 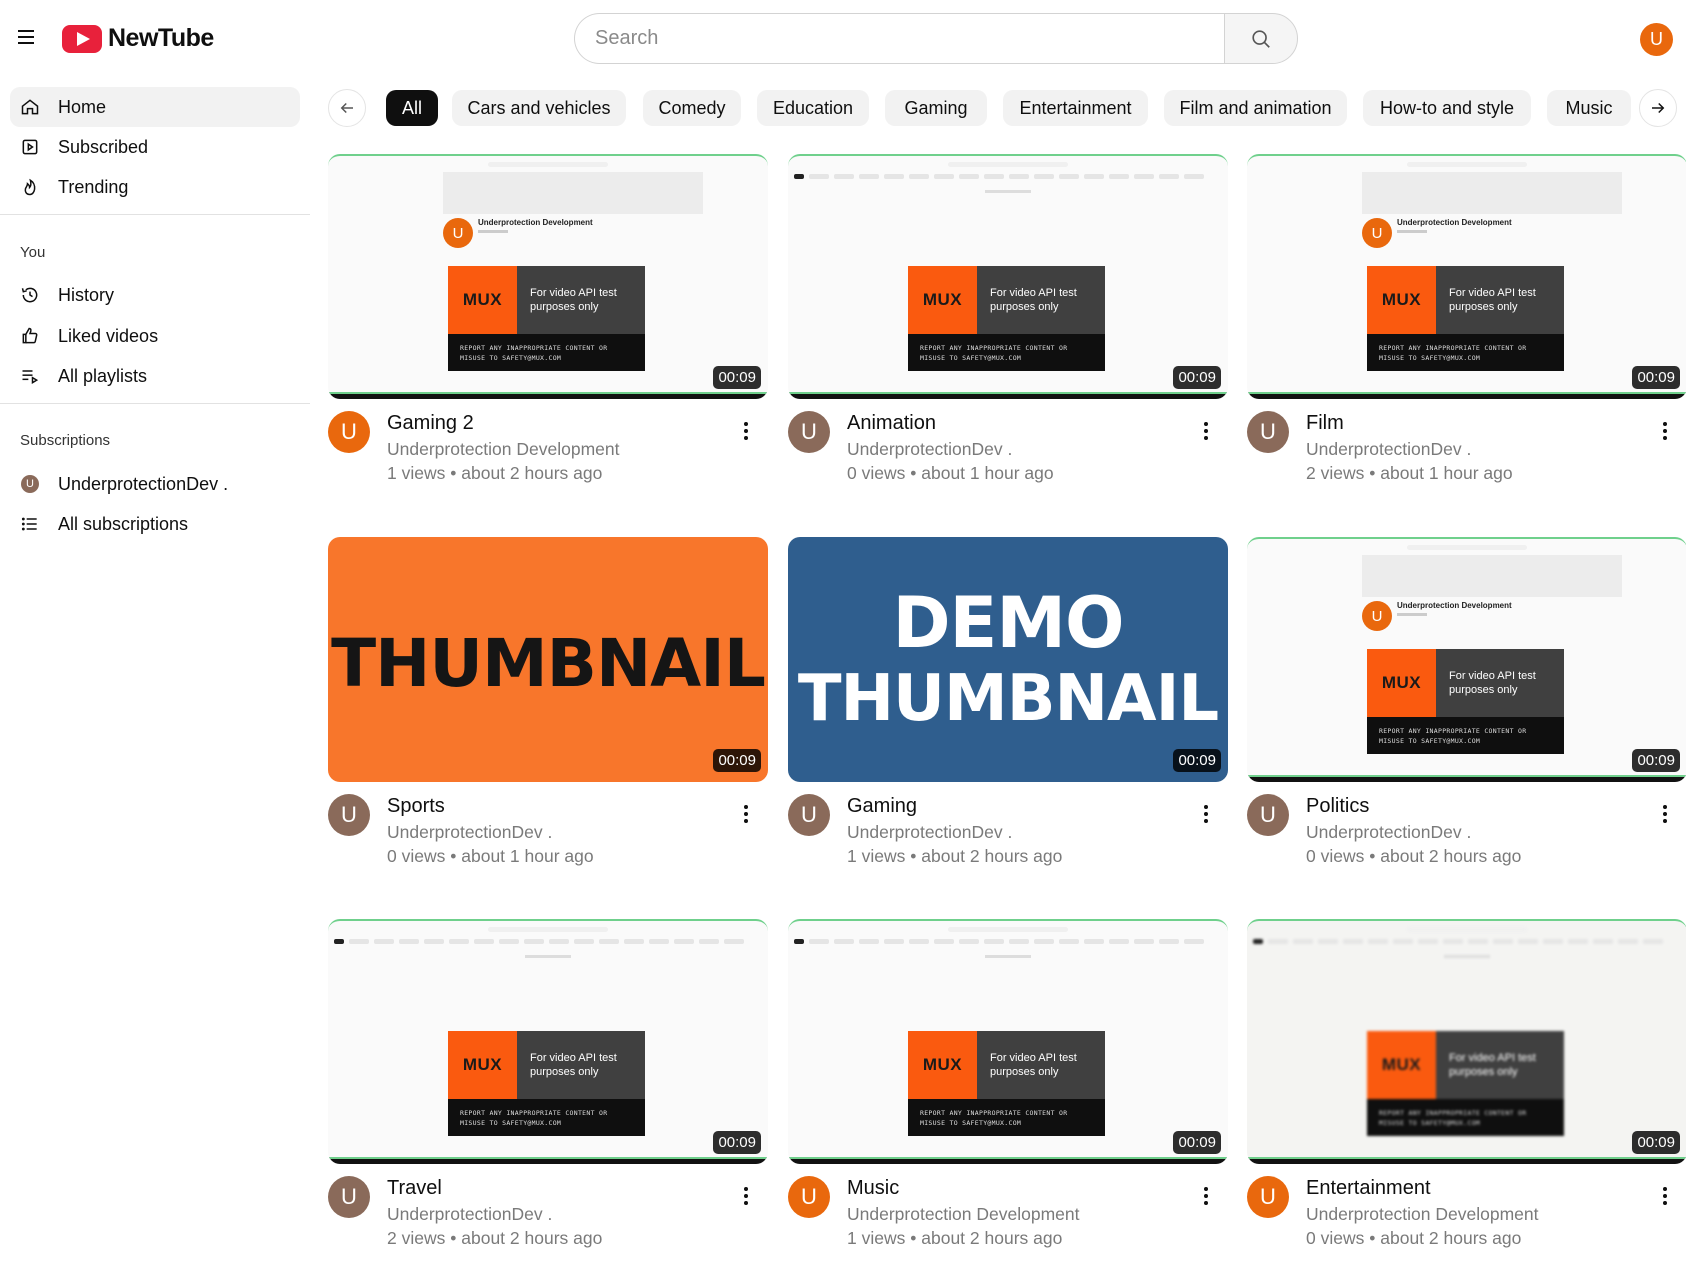 I want to click on sidebar-item-home: Home, so click(x=155, y=107).